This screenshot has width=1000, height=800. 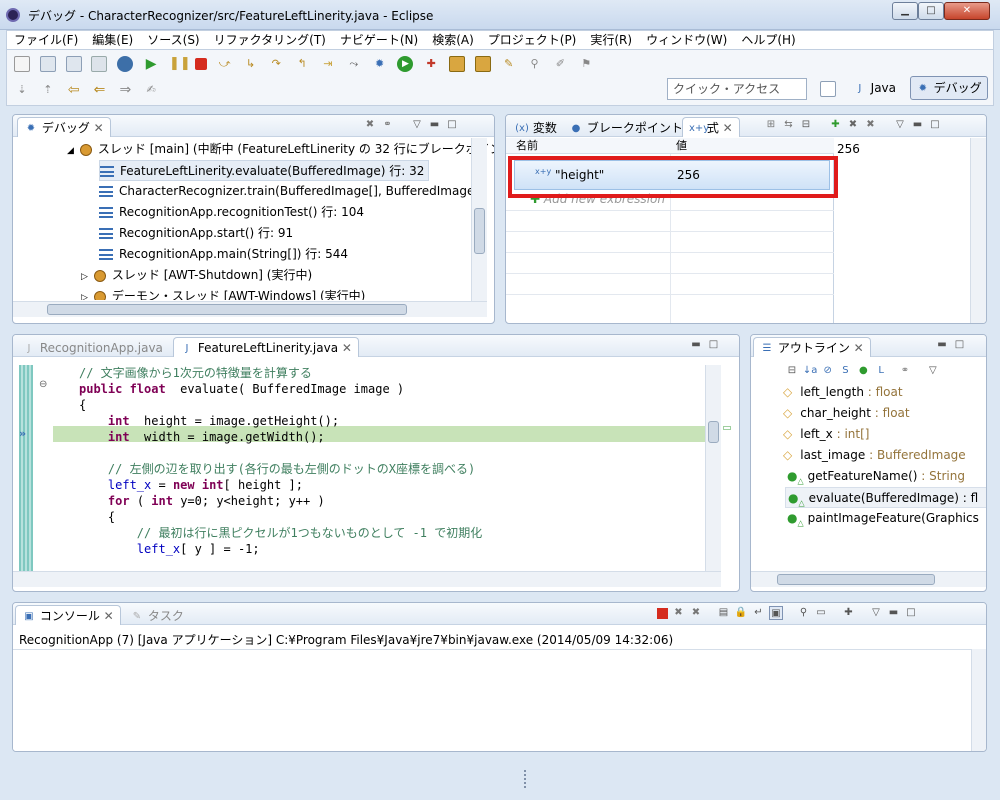 What do you see at coordinates (696, 613) in the screenshot?
I see `remove-all-terminated-icon: ✖` at bounding box center [696, 613].